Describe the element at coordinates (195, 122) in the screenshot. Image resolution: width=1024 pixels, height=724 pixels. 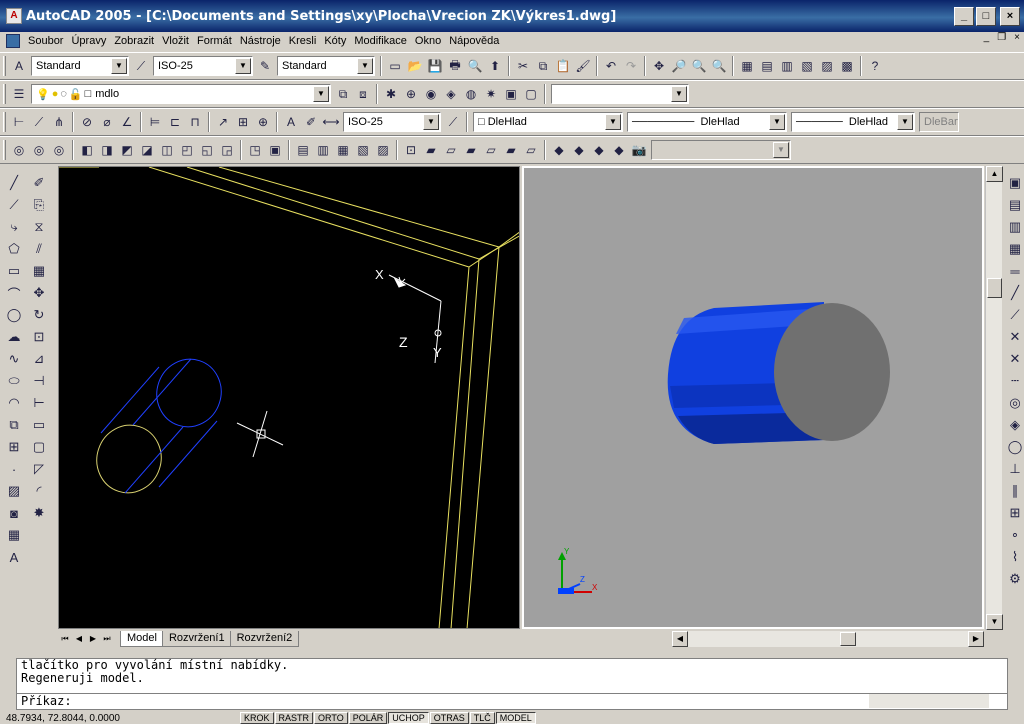
I see `continue-dim-icon: ⊓` at that location.